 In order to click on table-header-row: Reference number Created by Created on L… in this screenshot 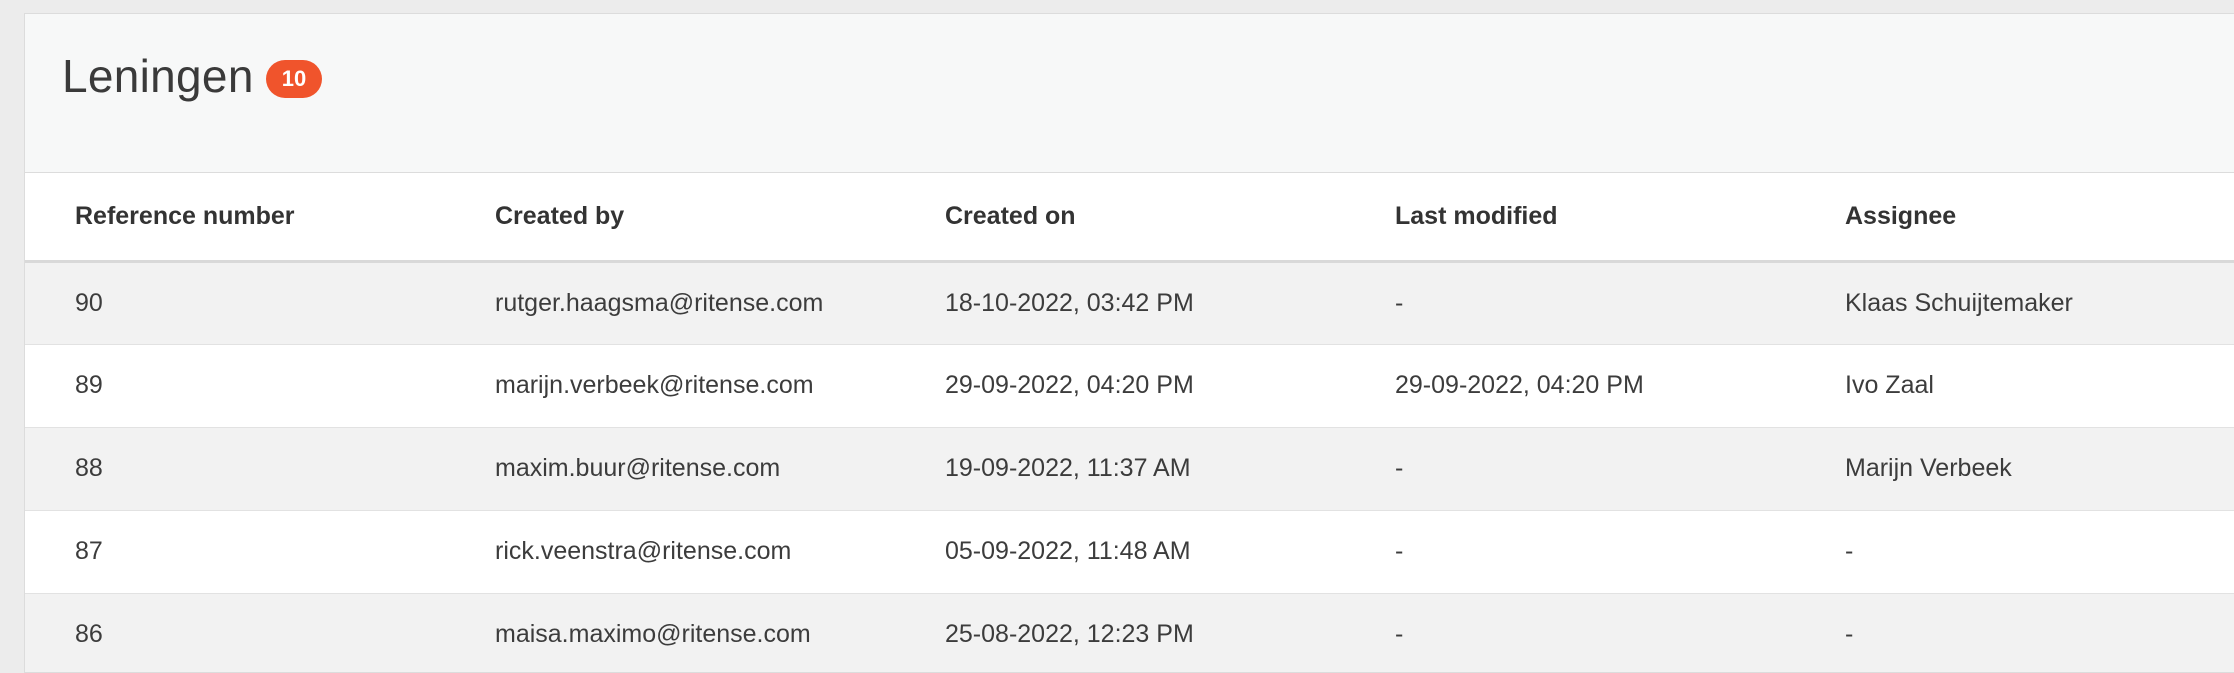, I will do `click(1129, 217)`.